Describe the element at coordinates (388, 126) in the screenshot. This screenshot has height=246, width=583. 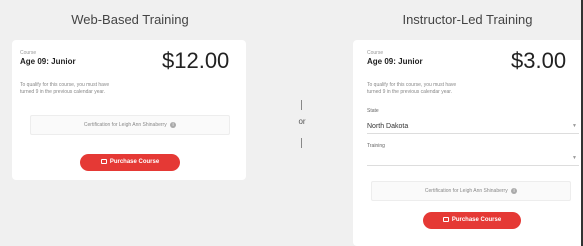
I see `state-value: North Dakota` at that location.